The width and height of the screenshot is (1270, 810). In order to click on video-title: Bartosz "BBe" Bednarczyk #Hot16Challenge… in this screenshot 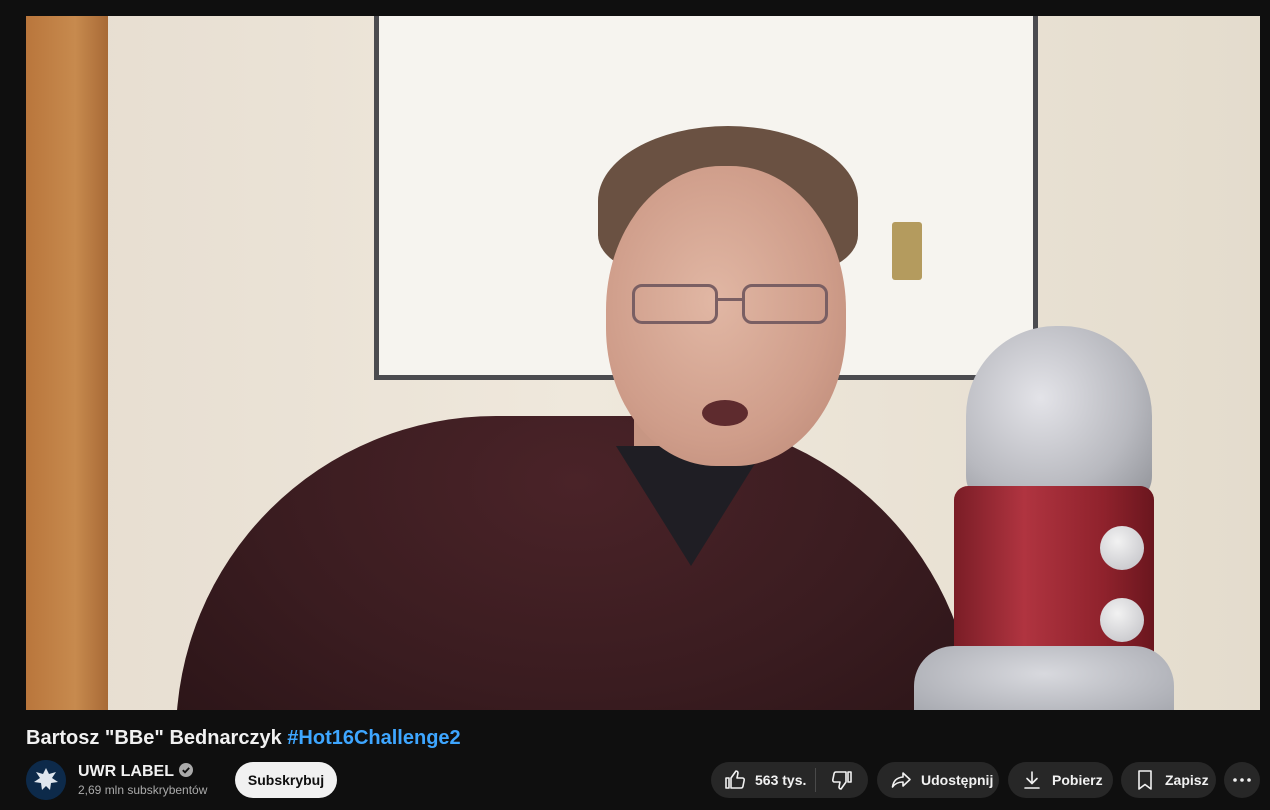, I will do `click(243, 738)`.